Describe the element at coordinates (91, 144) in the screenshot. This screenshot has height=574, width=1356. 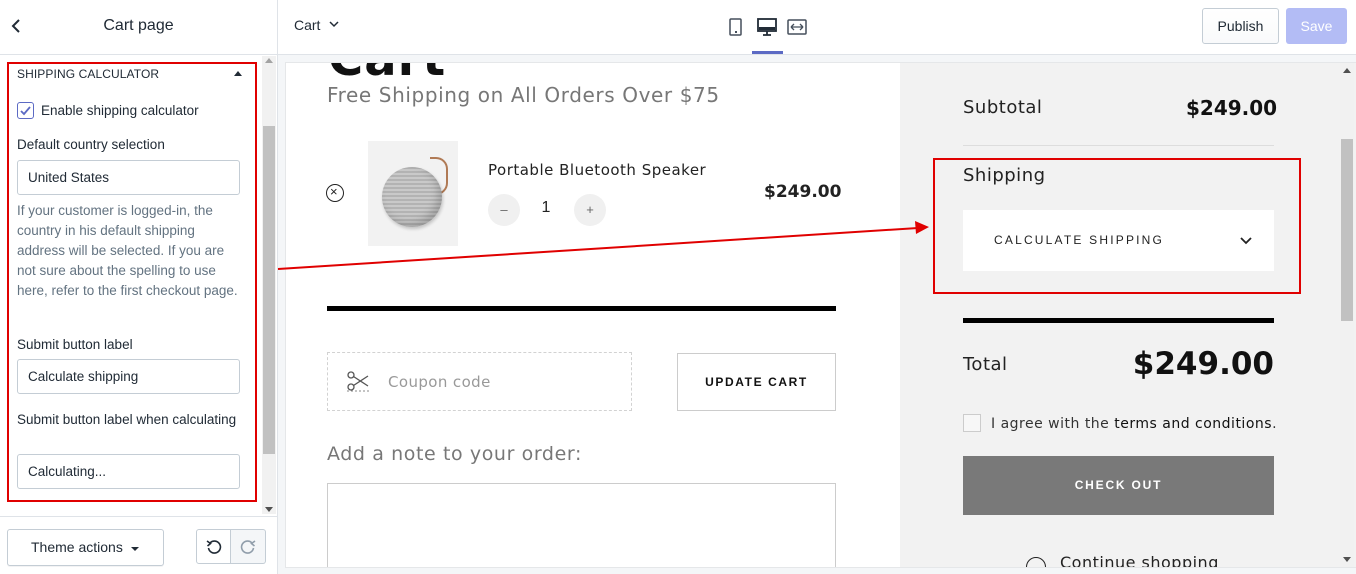
I see `country-label: Default country selection` at that location.